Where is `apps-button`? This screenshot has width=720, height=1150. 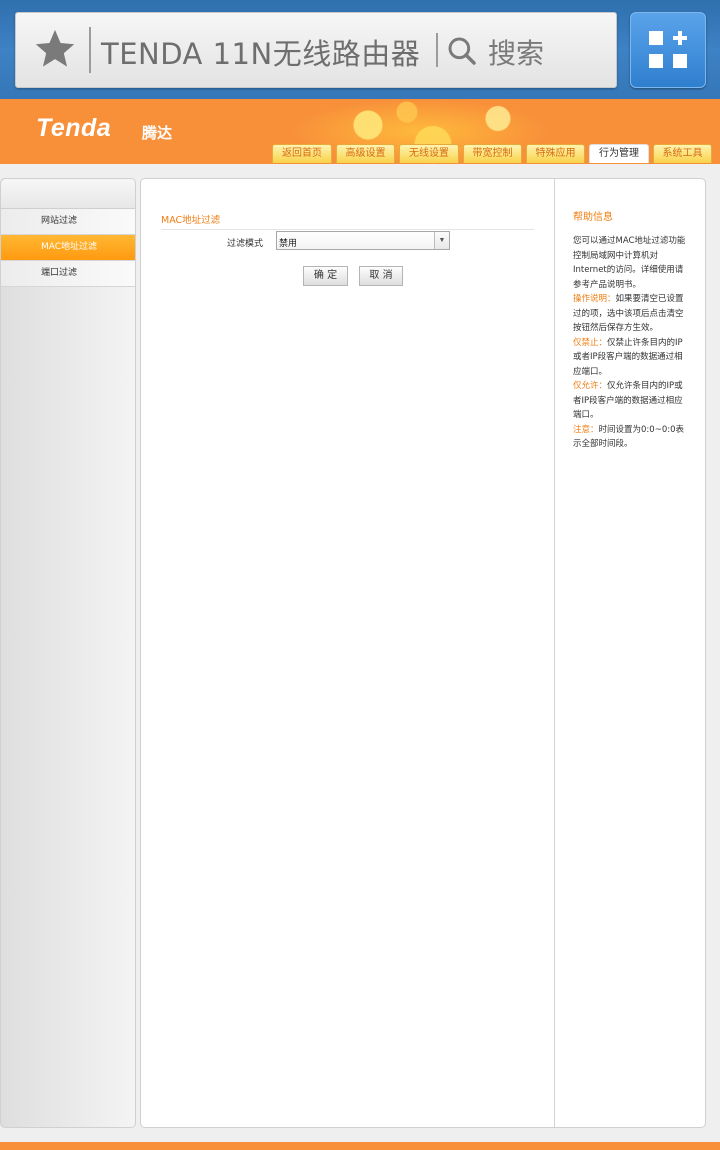 apps-button is located at coordinates (668, 50).